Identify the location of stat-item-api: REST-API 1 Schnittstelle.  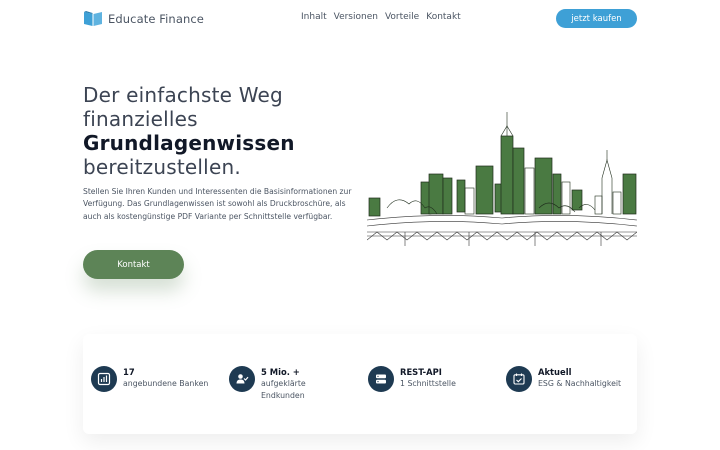
(412, 379).